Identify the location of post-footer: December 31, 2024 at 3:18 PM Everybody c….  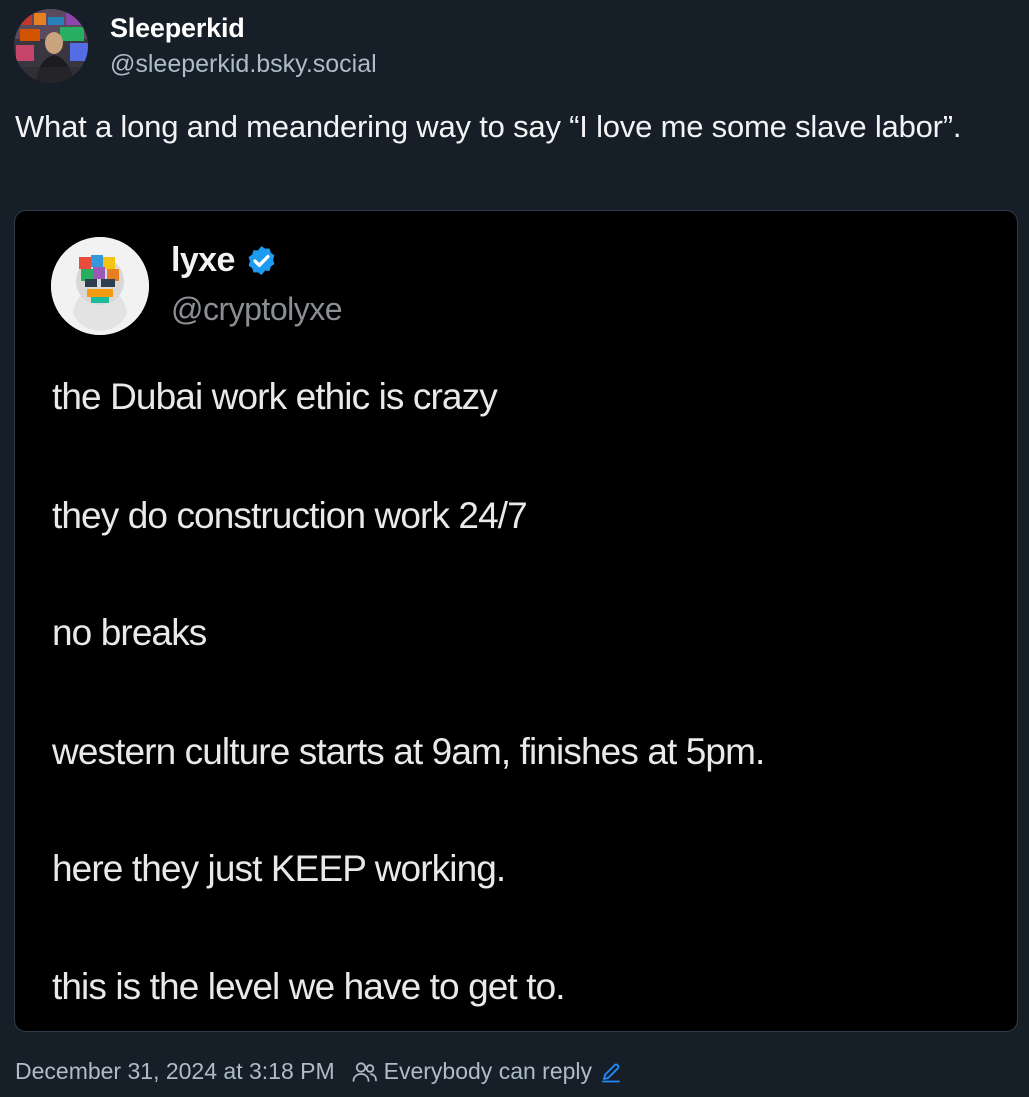
(318, 1071).